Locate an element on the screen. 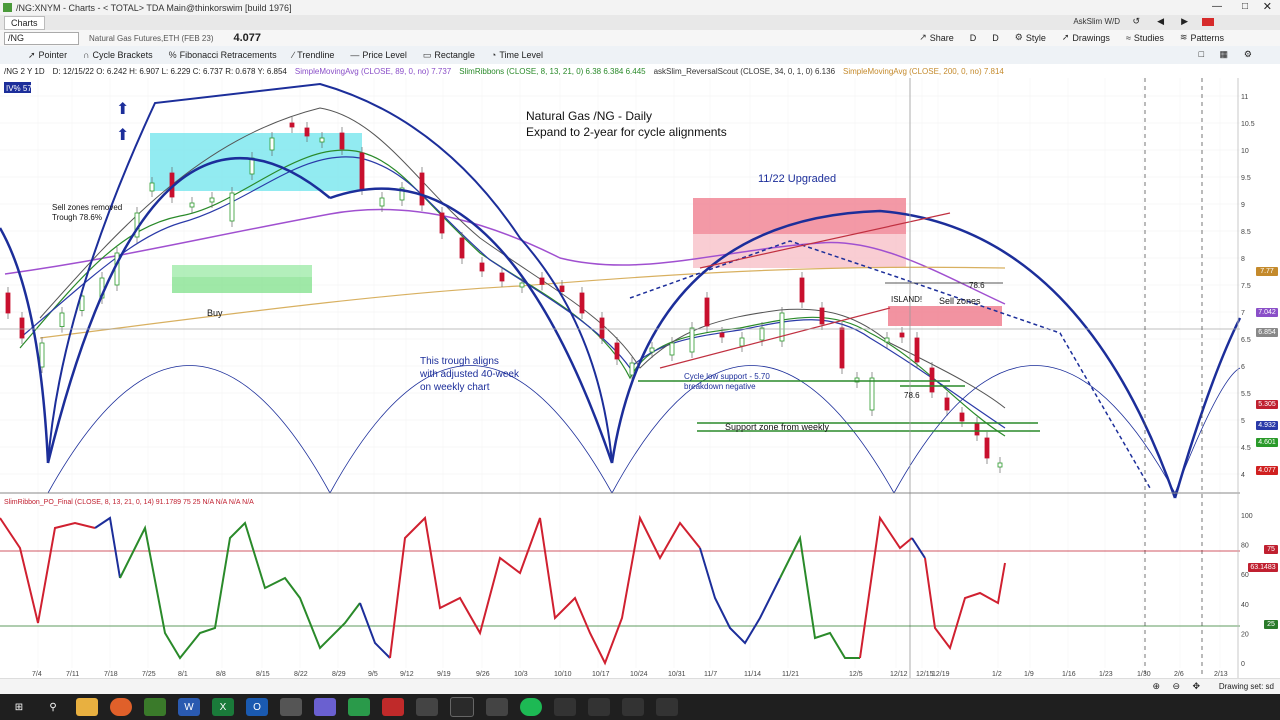 This screenshot has width=1280, height=720. layout-icon: □ is located at coordinates (1201, 54).